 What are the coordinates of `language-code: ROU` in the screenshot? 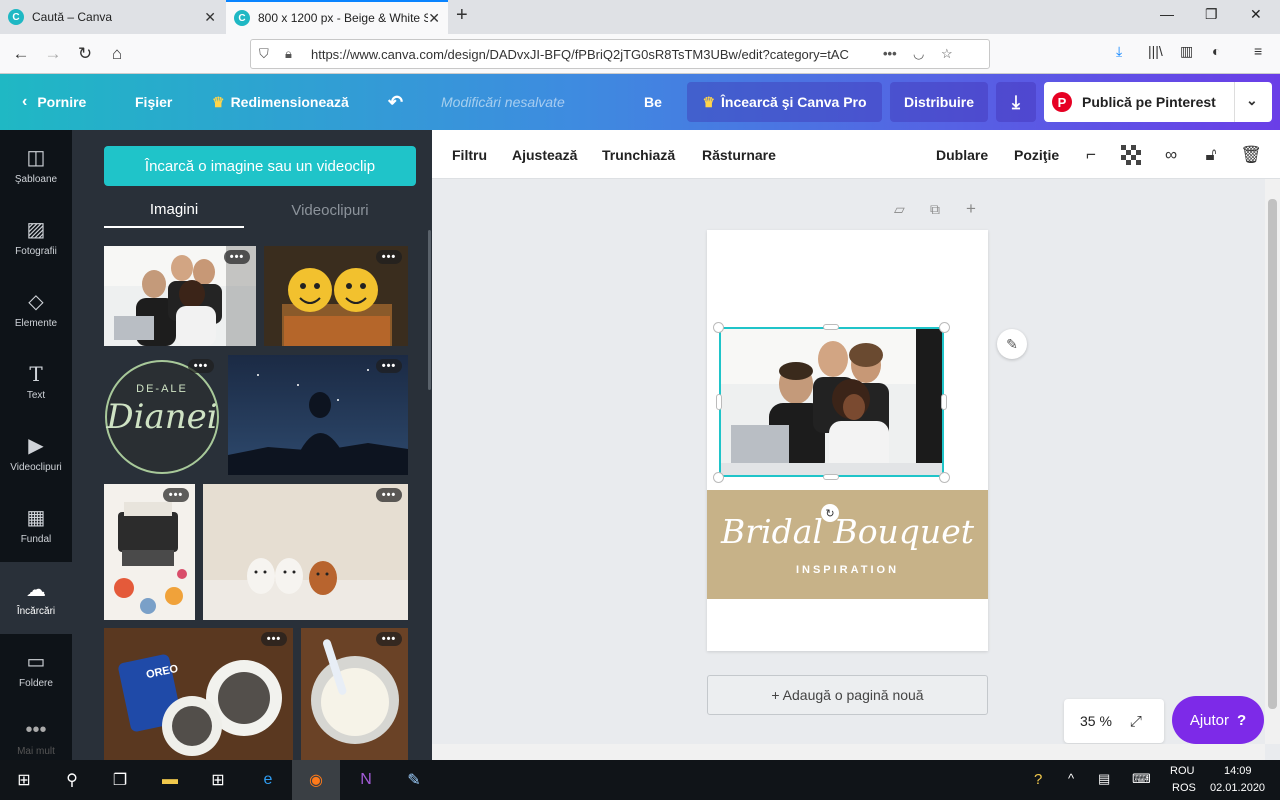 It's located at (1182, 771).